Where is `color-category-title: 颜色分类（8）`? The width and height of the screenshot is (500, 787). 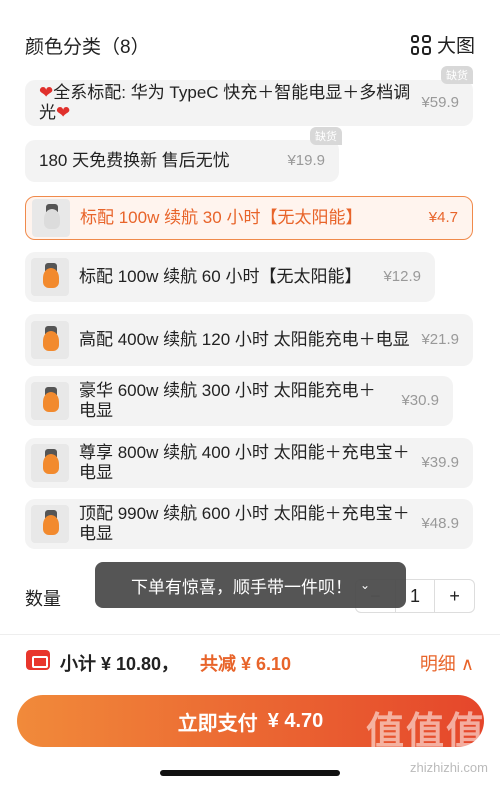 color-category-title: 颜色分类（8） is located at coordinates (87, 47).